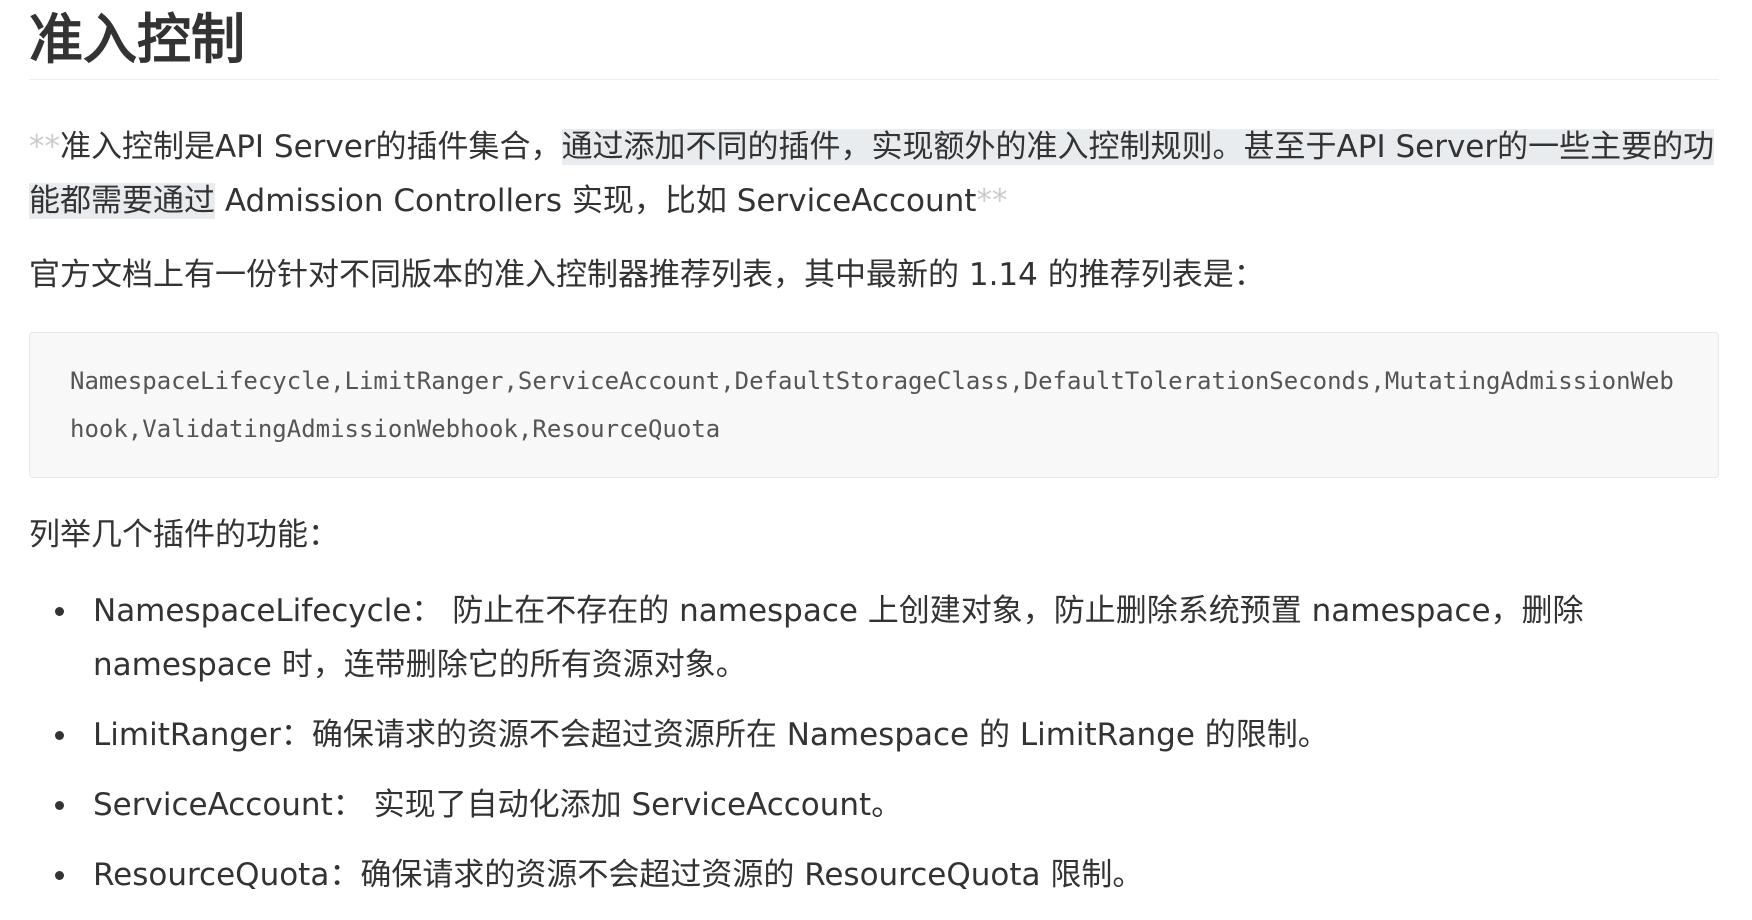 Image resolution: width=1752 pixels, height=920 pixels. Describe the element at coordinates (252, 611) in the screenshot. I see `feature-name: NamespaceLifecycle` at that location.